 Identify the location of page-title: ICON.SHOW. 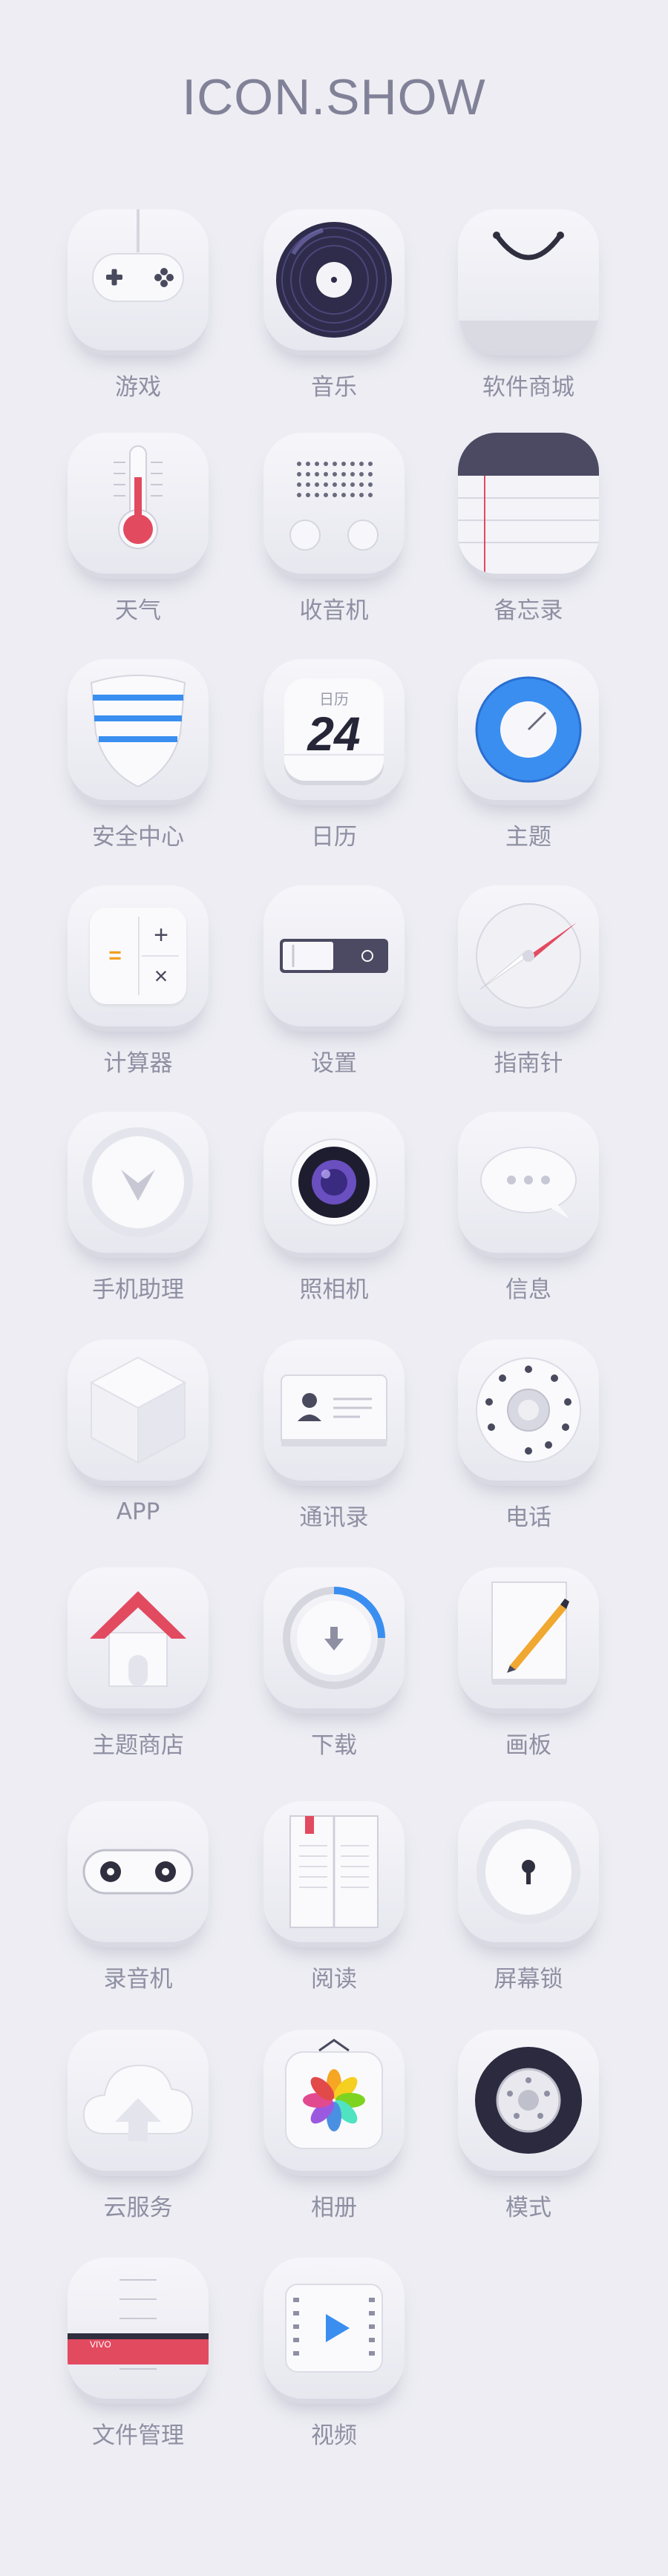
(334, 97).